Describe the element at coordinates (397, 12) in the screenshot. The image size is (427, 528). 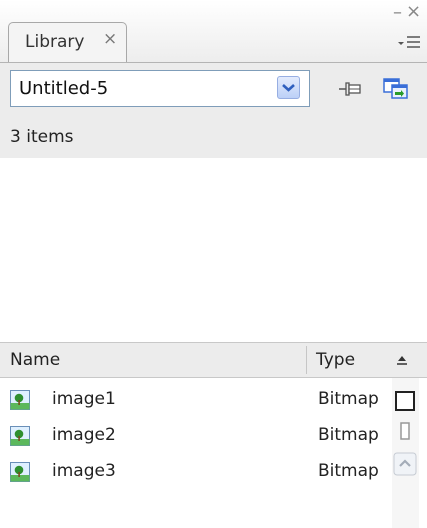
I see `minimize-icon: –` at that location.